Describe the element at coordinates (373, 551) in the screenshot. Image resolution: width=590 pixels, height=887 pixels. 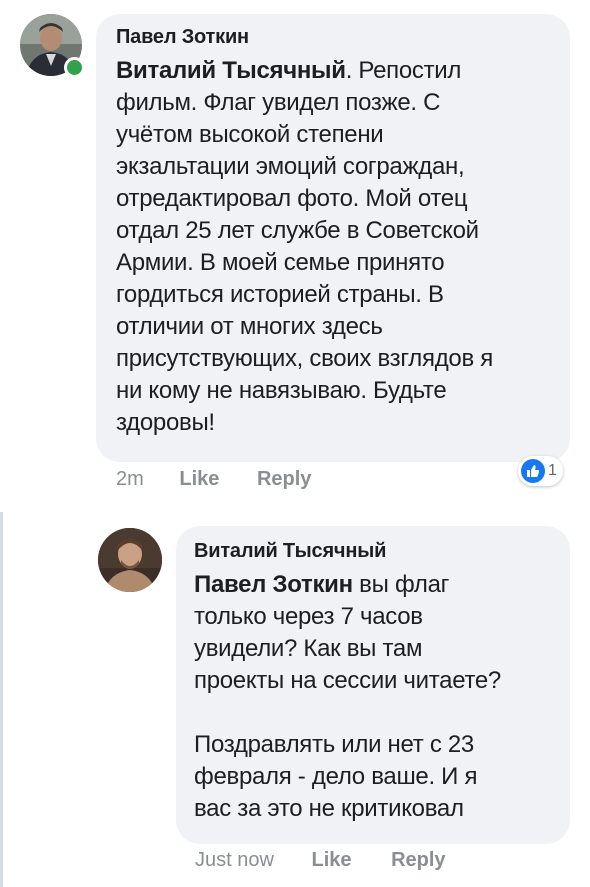
I see `reply-author: Виталий Тысячный` at that location.